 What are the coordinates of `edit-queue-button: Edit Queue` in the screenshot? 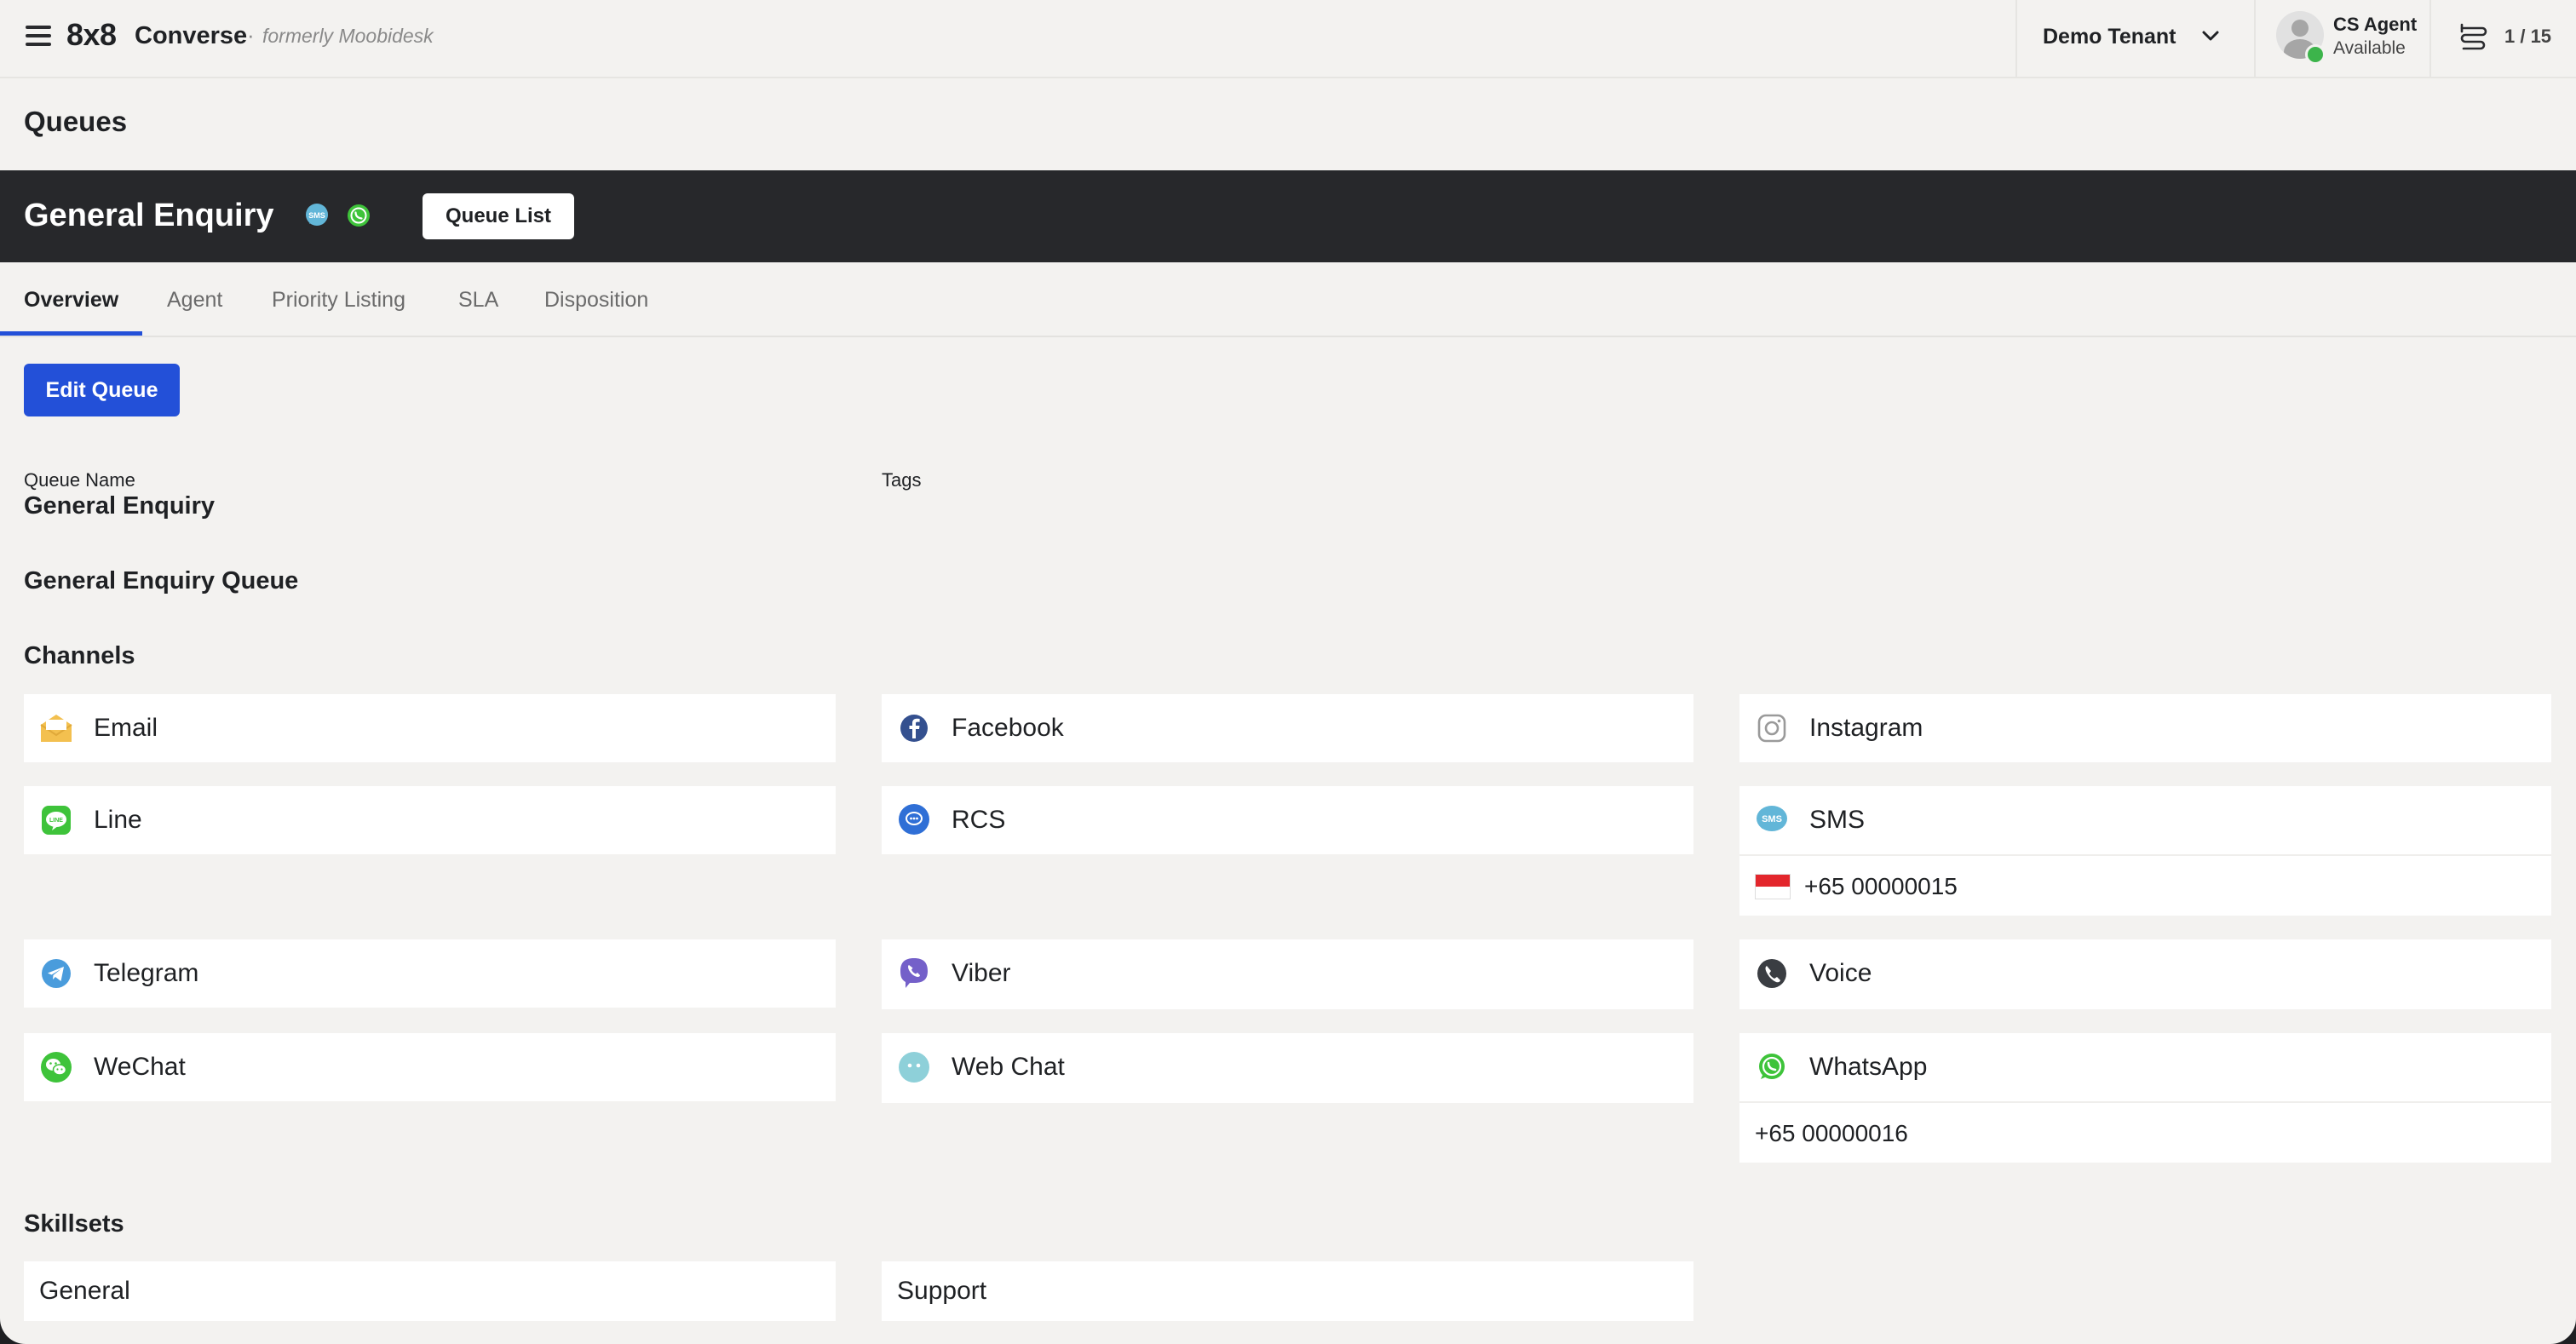 It's located at (102, 390).